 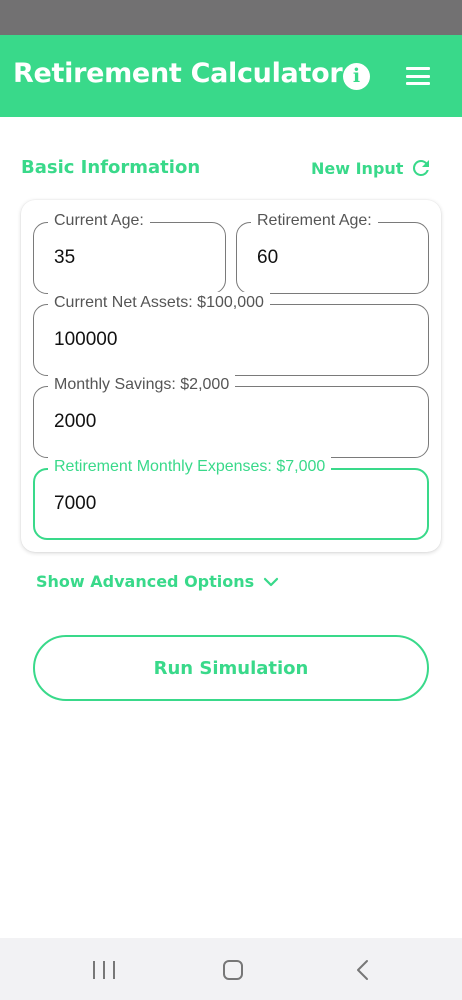 I want to click on new-input-button: New Input, so click(x=372, y=168).